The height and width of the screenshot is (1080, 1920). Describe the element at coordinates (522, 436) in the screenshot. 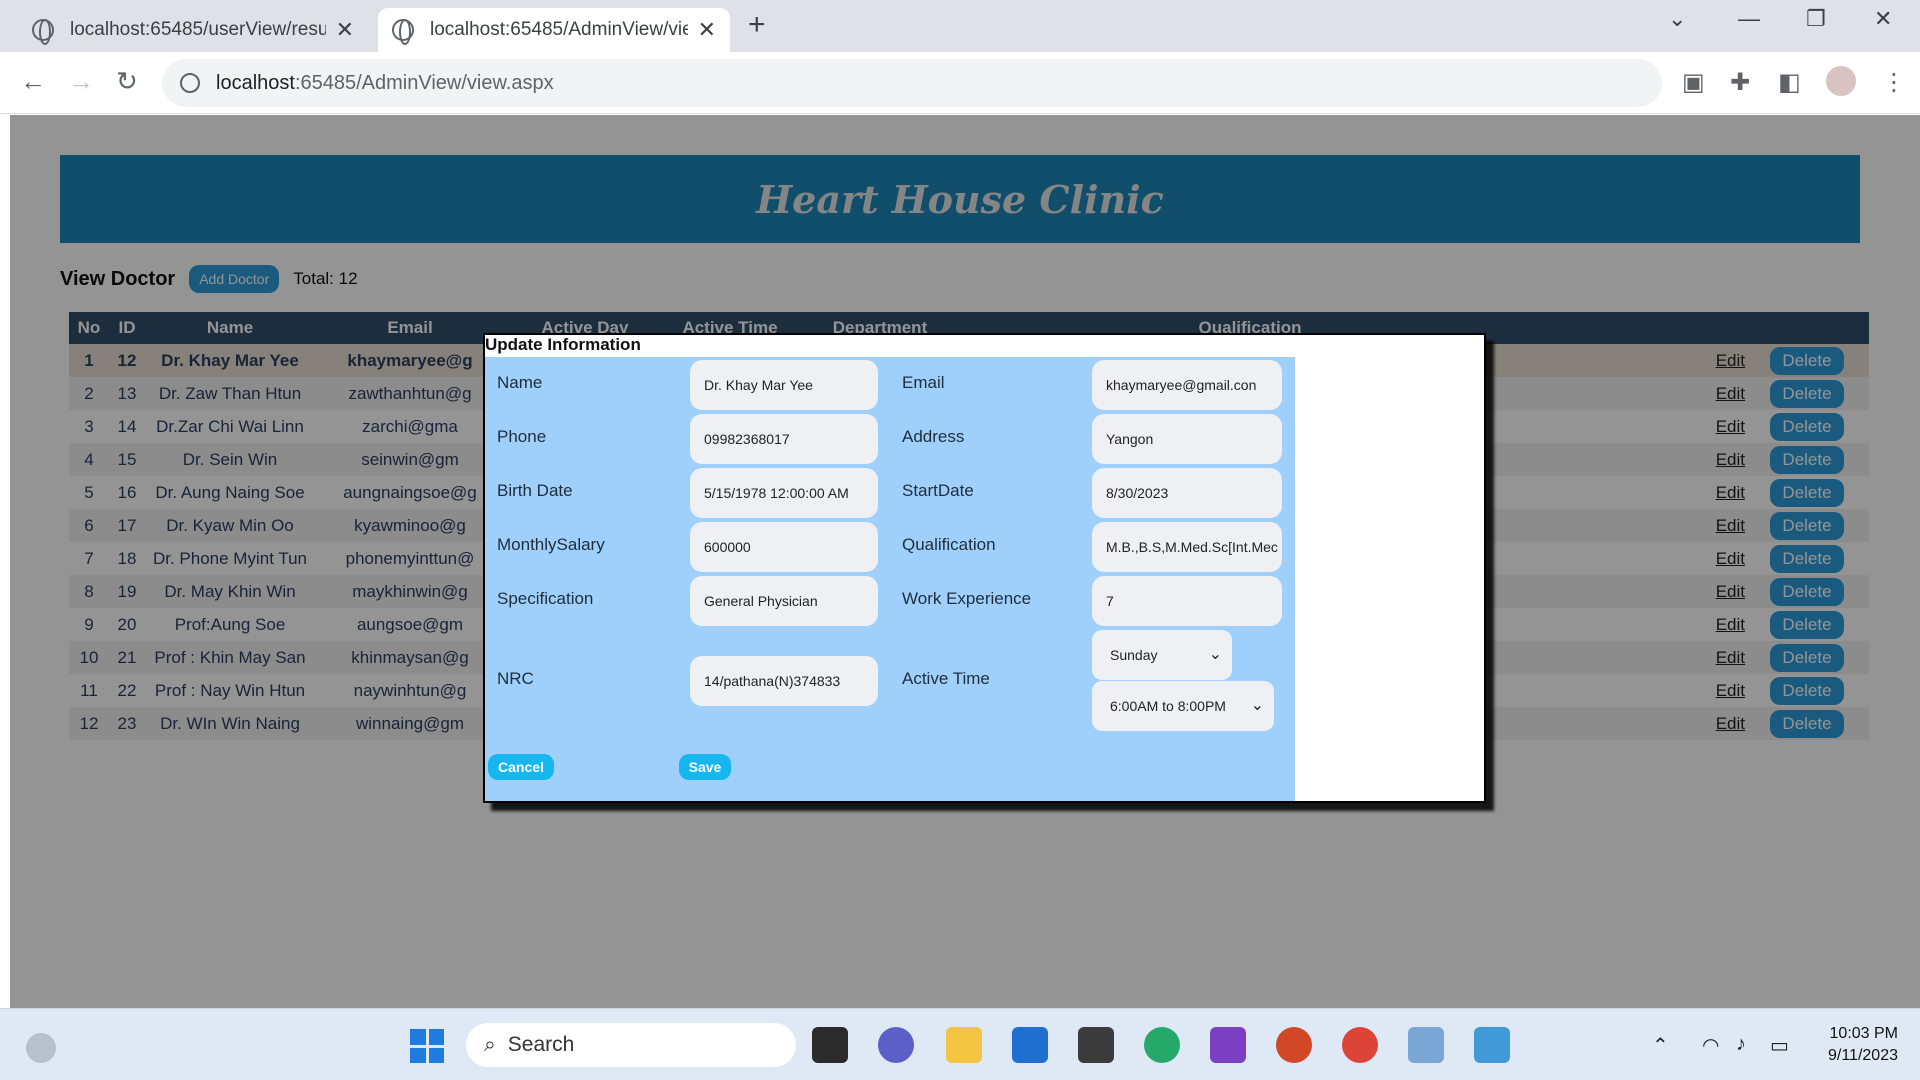

I see `phone-label: Phone` at that location.